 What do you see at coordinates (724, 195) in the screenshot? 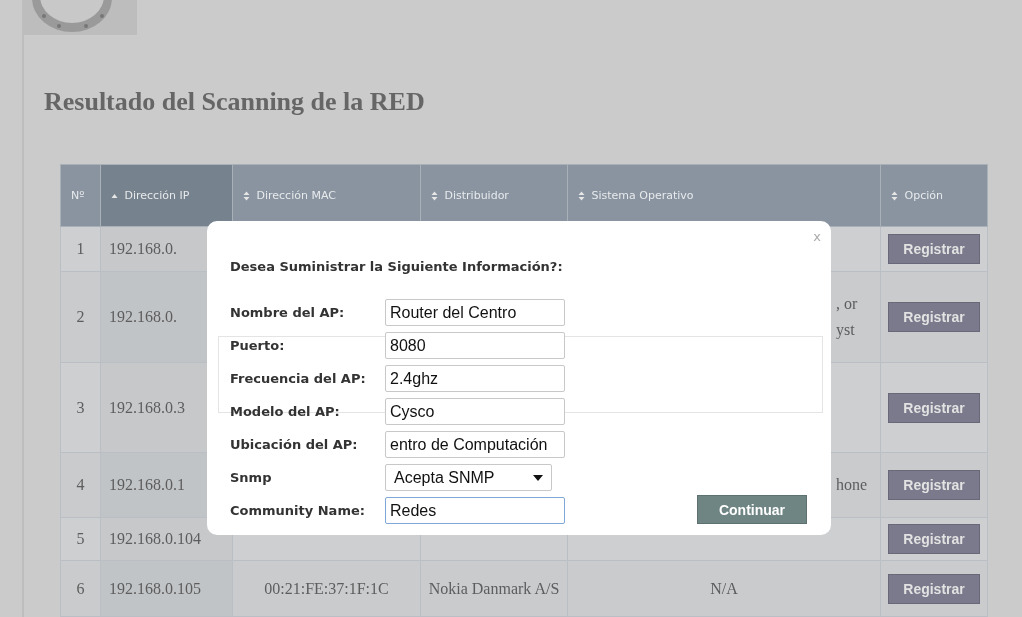
I see `column-header: Sistema Operativo` at bounding box center [724, 195].